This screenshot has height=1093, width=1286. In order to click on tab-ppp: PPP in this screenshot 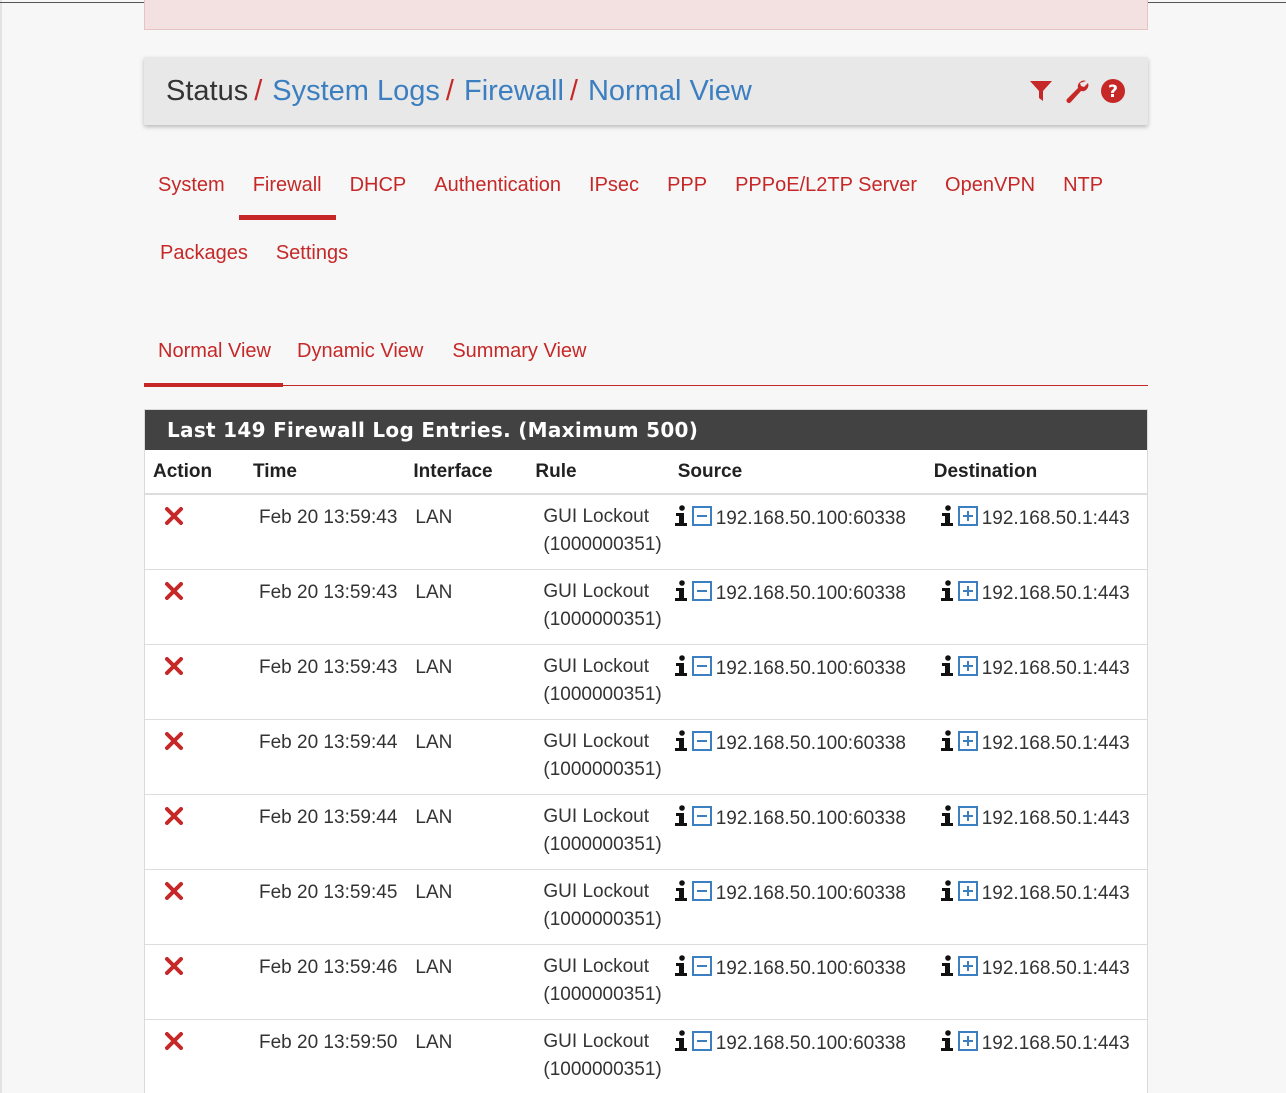, I will do `click(687, 190)`.